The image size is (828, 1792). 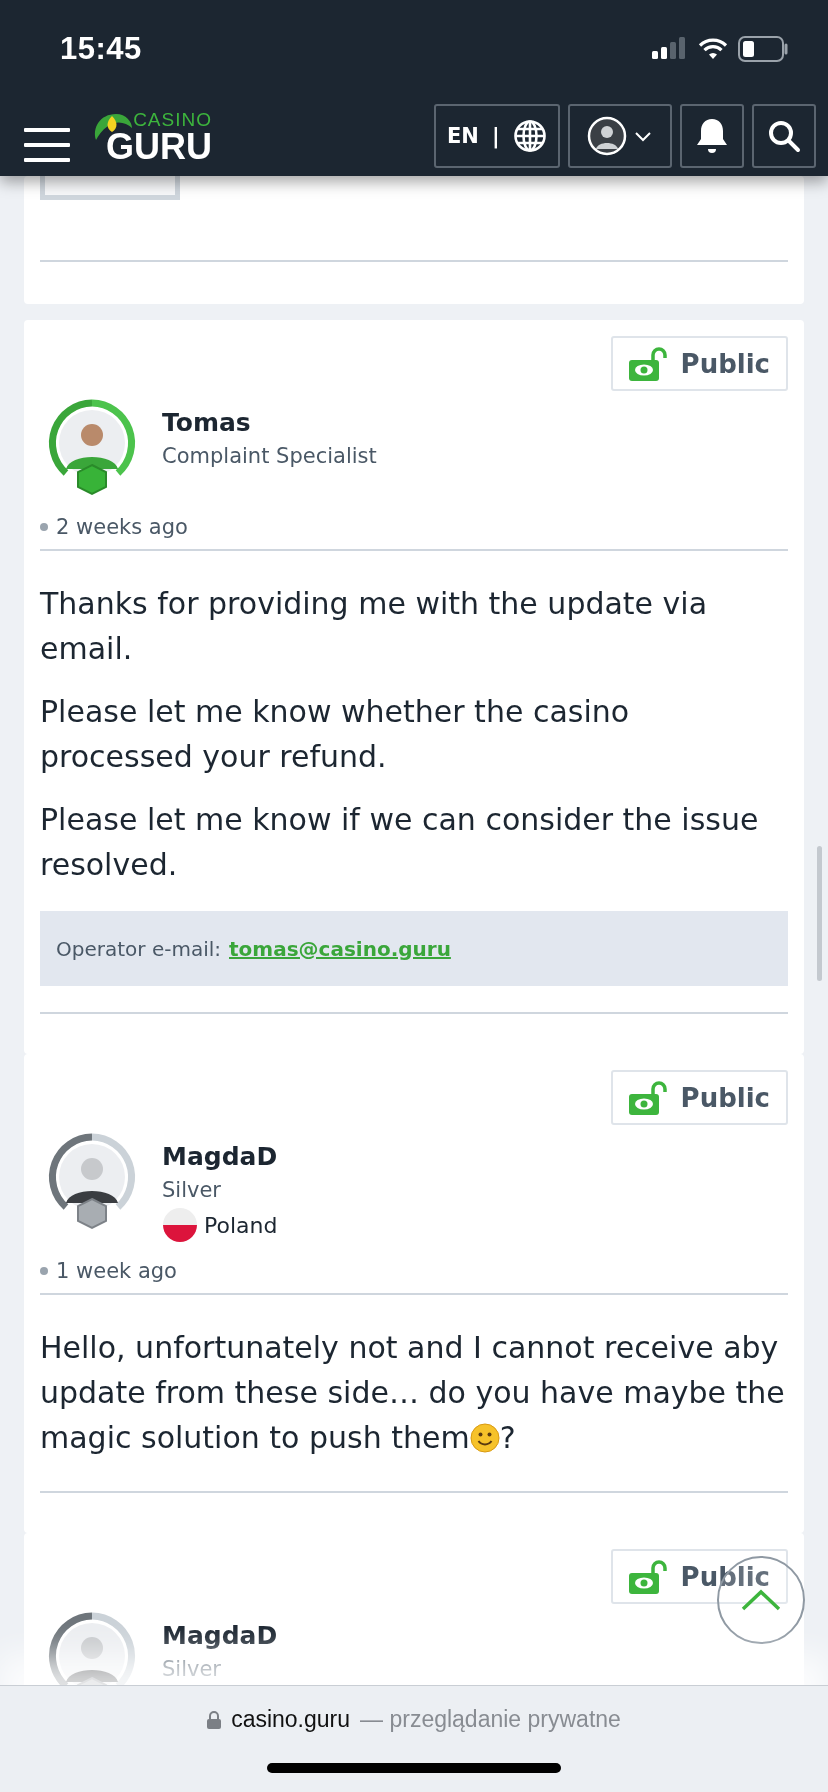 What do you see at coordinates (374, 626) in the screenshot?
I see `message-text: Thanks for providing me with the update via email.` at bounding box center [374, 626].